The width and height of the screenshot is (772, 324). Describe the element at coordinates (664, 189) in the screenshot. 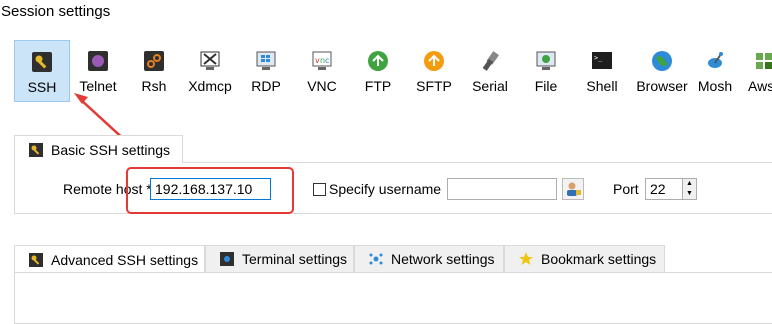

I see `port-input: 22` at that location.